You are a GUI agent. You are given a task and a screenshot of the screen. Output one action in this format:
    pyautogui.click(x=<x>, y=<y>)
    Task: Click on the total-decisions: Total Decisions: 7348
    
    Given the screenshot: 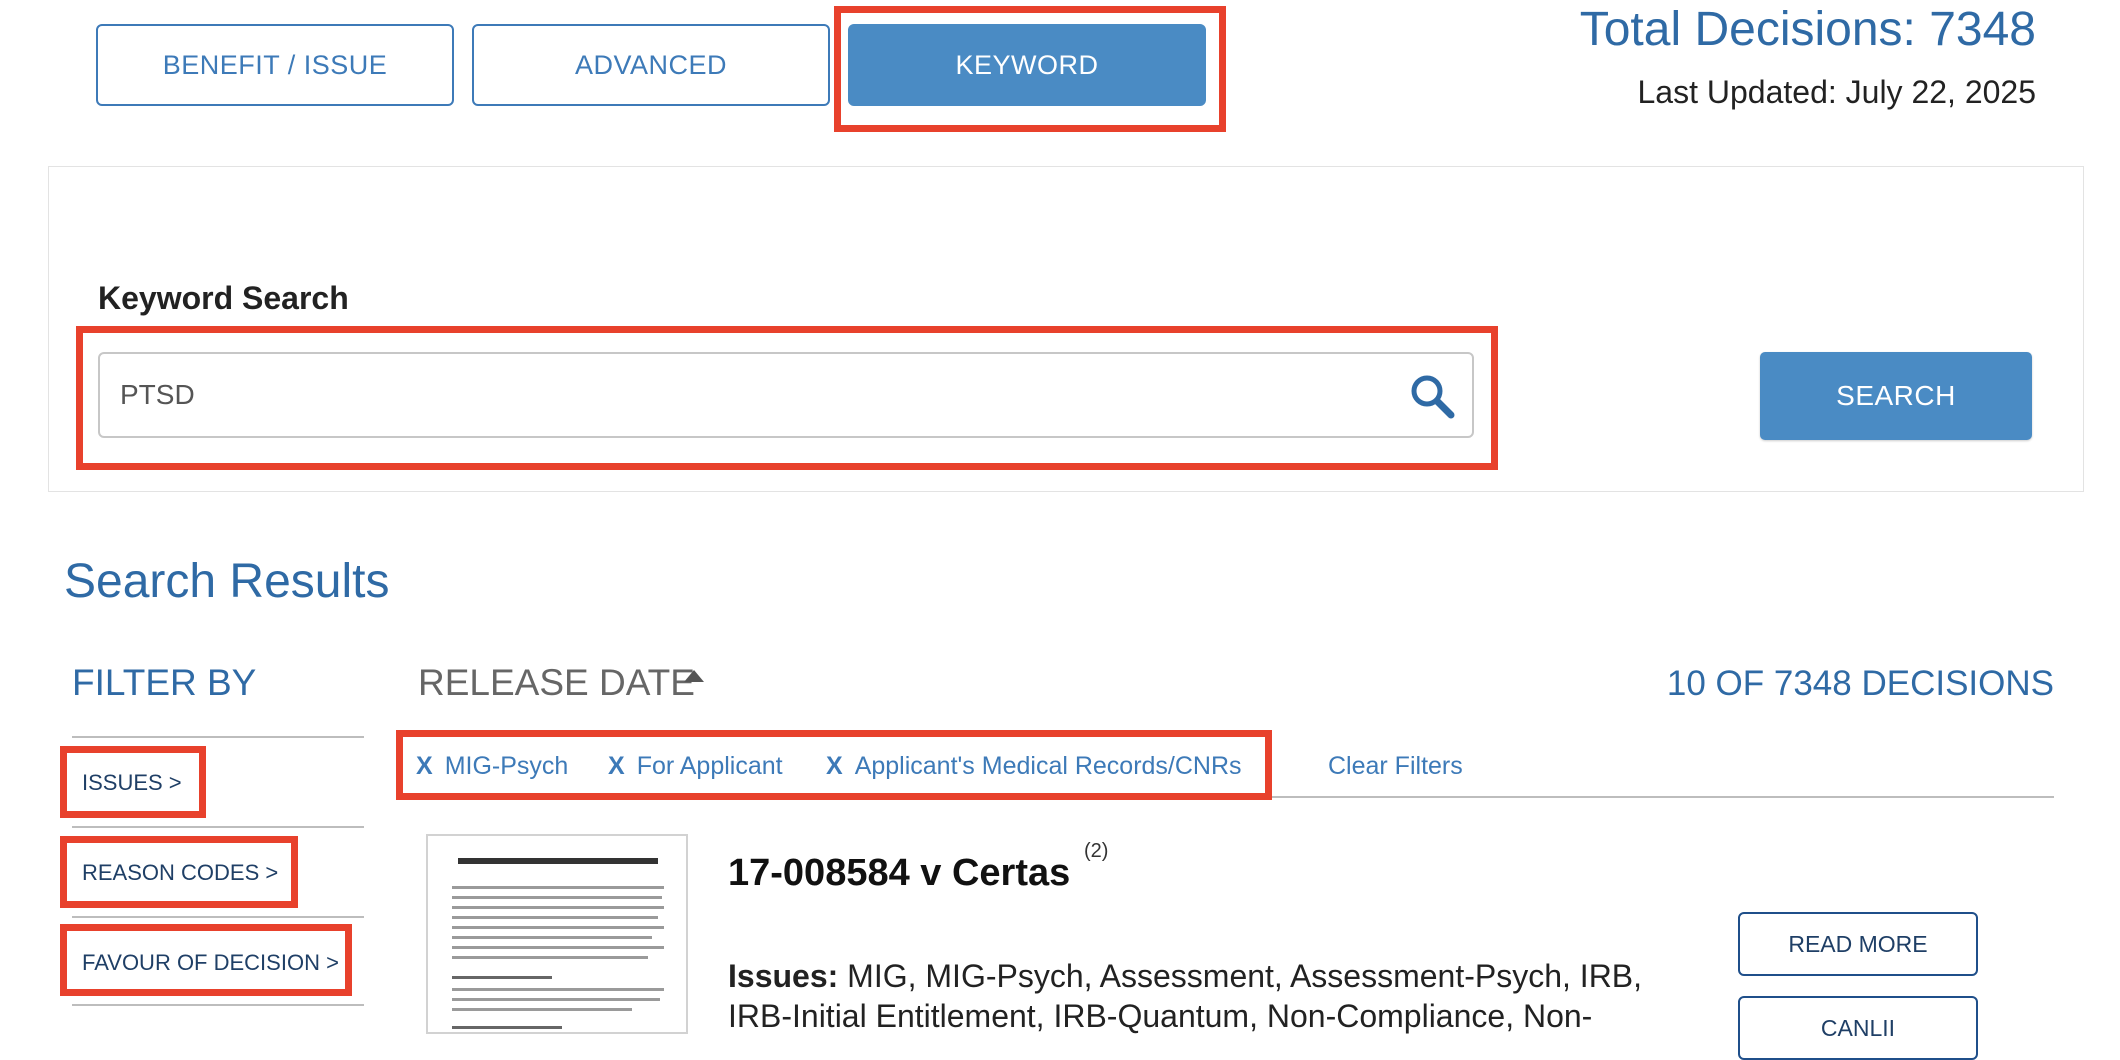 What is the action you would take?
    pyautogui.click(x=1807, y=29)
    